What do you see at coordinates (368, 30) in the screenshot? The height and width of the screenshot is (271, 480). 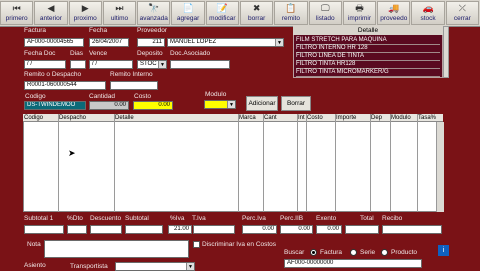 I see `detalle-header: Detalle` at bounding box center [368, 30].